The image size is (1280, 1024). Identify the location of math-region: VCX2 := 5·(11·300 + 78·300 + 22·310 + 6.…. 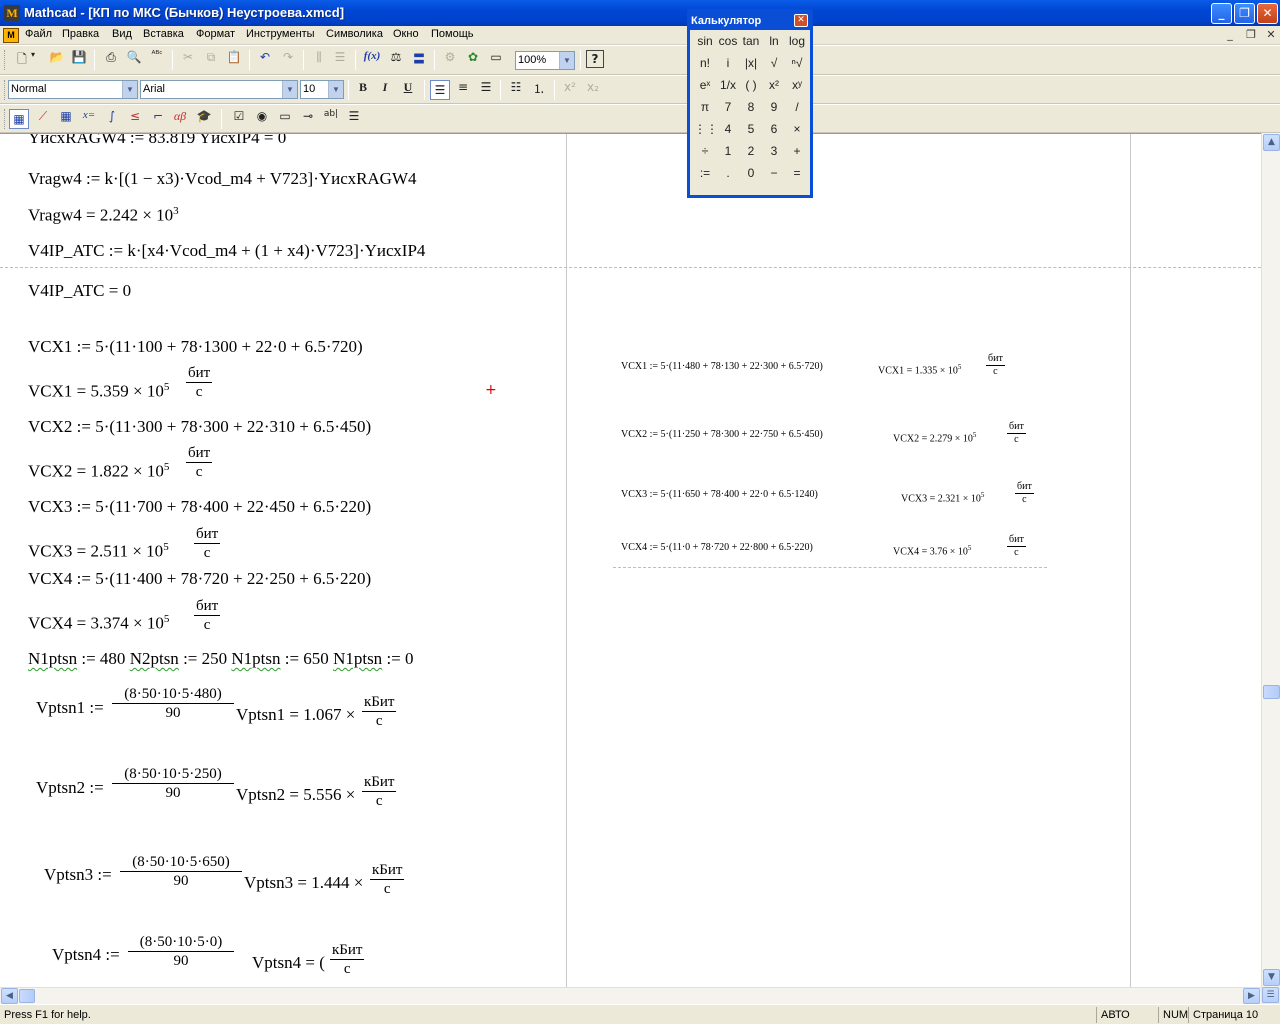
(199, 427).